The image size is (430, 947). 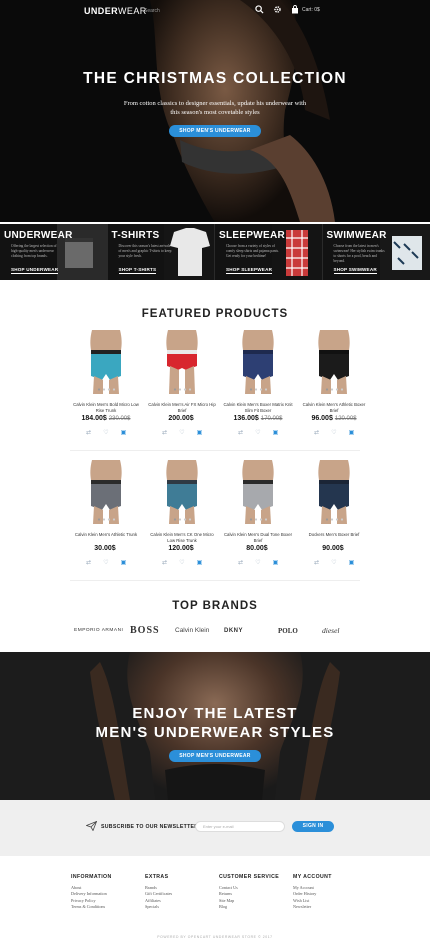 What do you see at coordinates (145, 631) in the screenshot?
I see `brand-logo-boss: BOSS` at bounding box center [145, 631].